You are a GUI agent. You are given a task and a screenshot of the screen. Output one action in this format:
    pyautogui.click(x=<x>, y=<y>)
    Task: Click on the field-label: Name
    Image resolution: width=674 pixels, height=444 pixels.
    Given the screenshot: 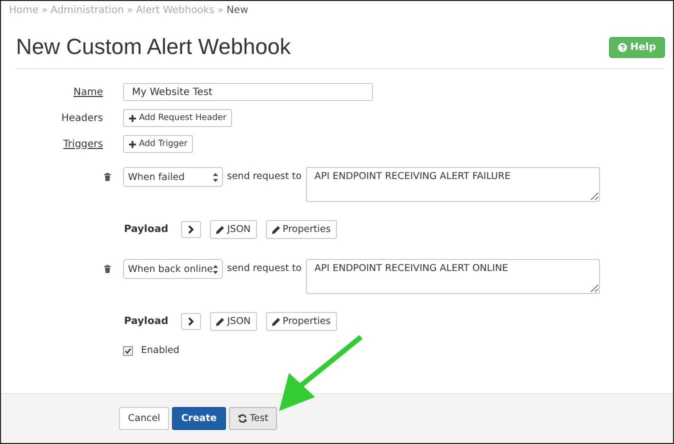 What is the action you would take?
    pyautogui.click(x=87, y=92)
    